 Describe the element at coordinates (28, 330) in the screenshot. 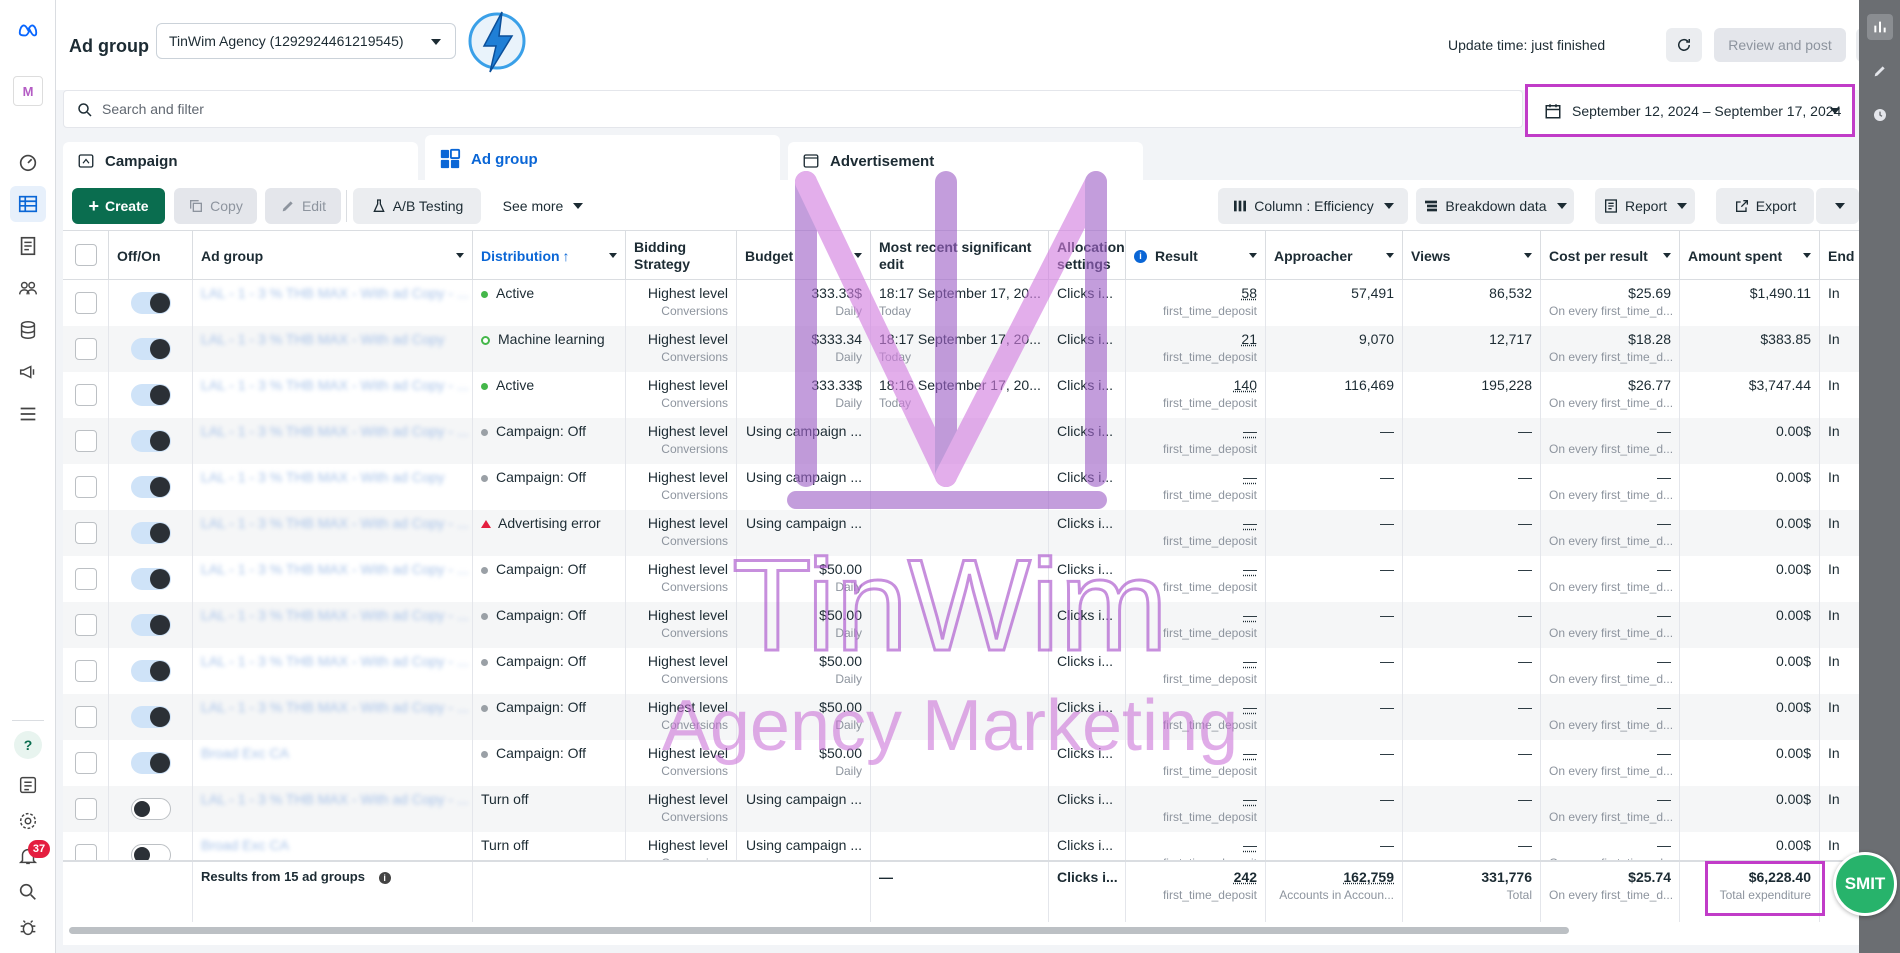

I see `billing-database-icon` at that location.